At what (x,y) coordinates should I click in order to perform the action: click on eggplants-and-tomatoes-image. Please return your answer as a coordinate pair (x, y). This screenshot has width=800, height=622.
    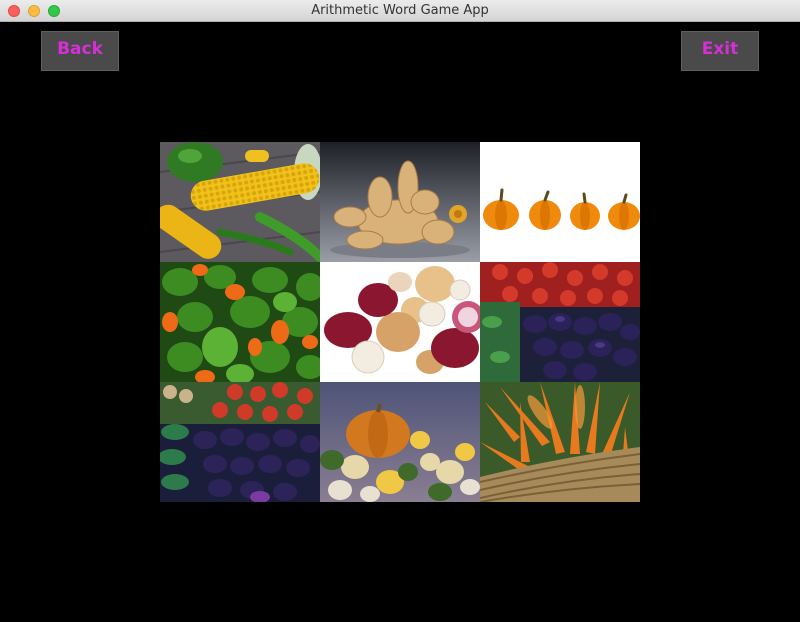
    Looking at the image, I should click on (240, 442).